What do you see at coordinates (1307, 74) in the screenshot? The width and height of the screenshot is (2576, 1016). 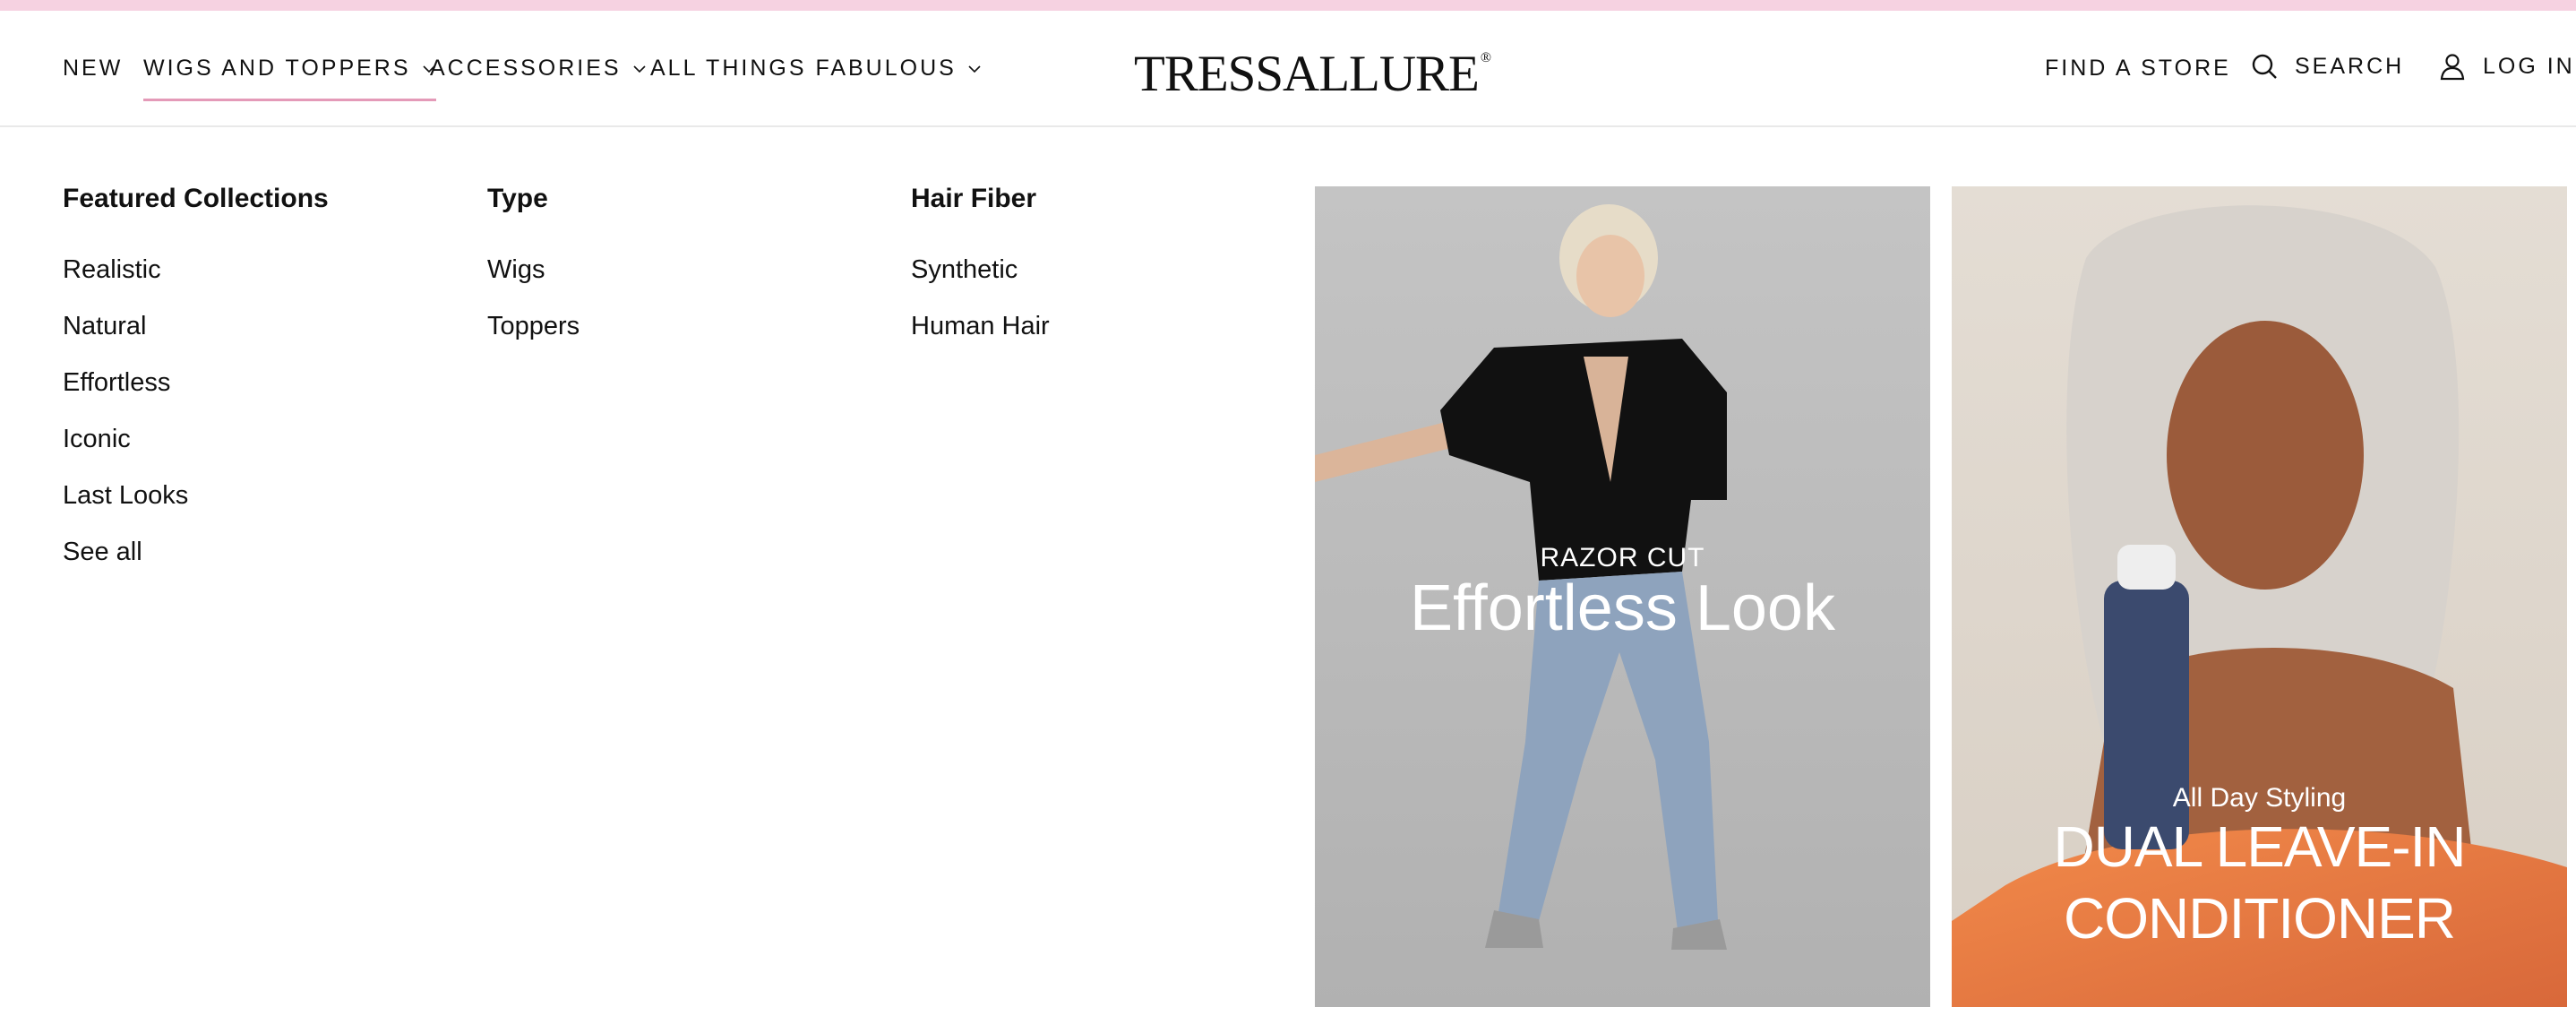 I see `logo-text: TRESSALLURE` at bounding box center [1307, 74].